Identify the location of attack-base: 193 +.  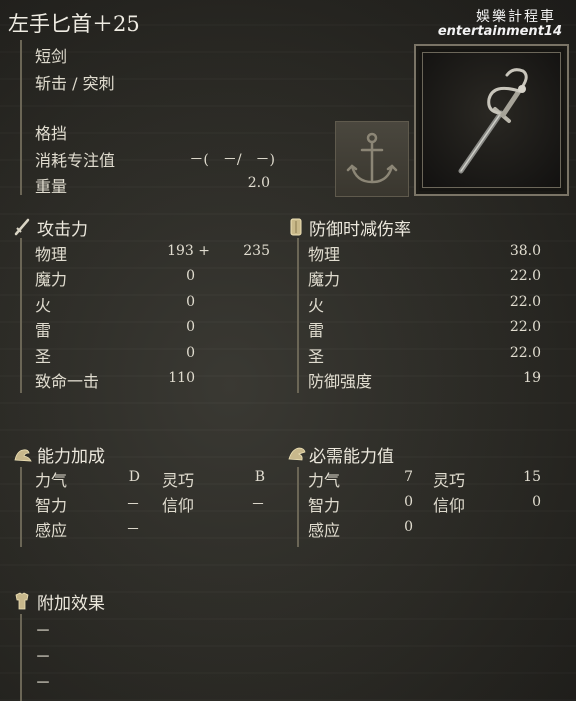
(188, 251).